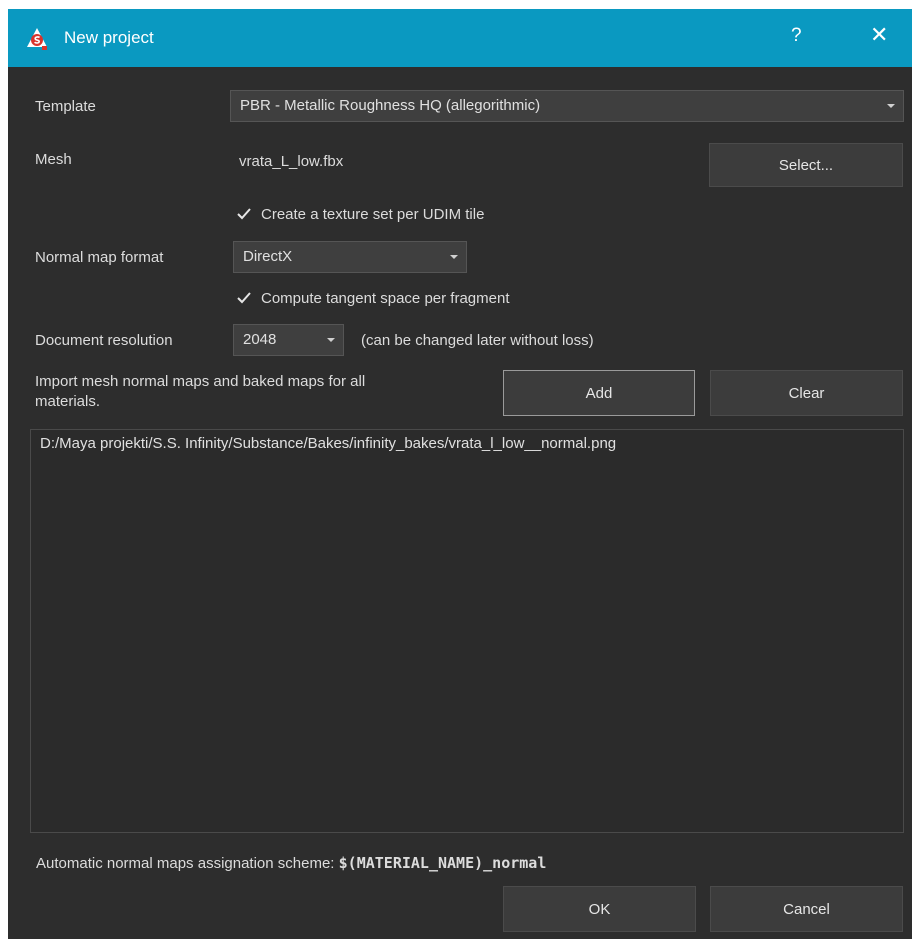  I want to click on tangent-space-checkbox-label: Compute tangent space per fragment, so click(385, 298).